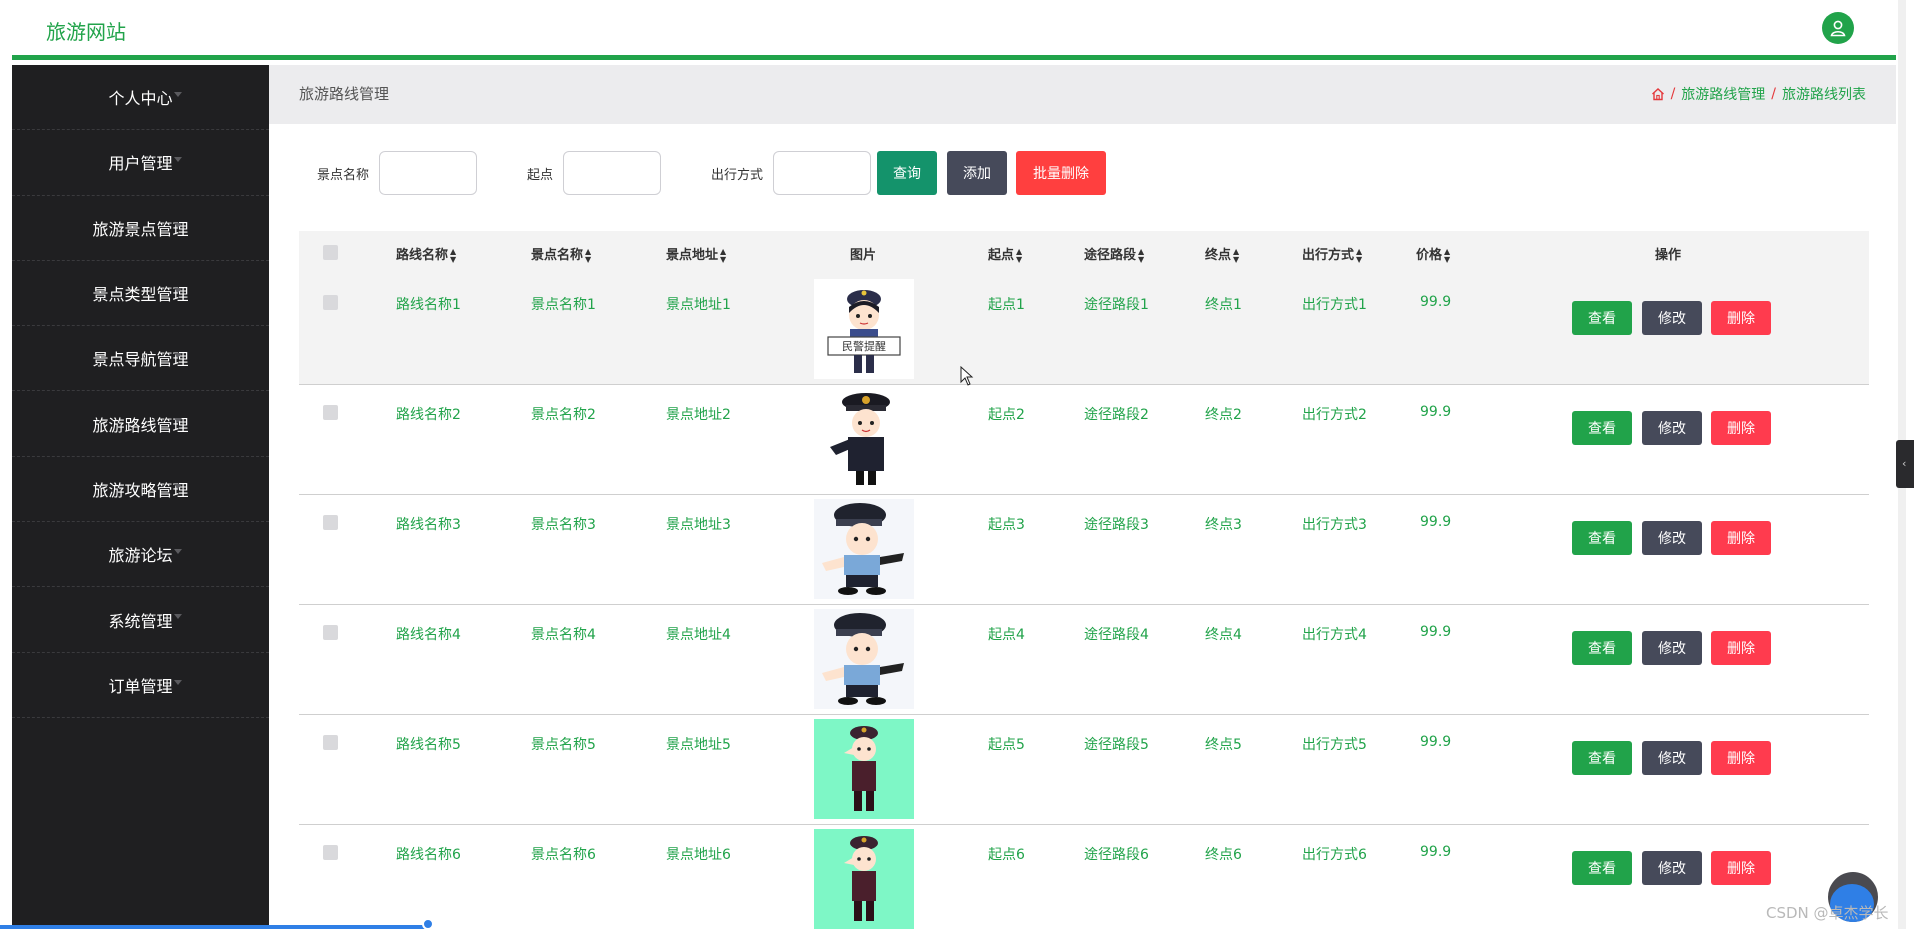 Image resolution: width=1920 pixels, height=929 pixels. I want to click on column-header-end: 终点 ▲ ▼, so click(1222, 254).